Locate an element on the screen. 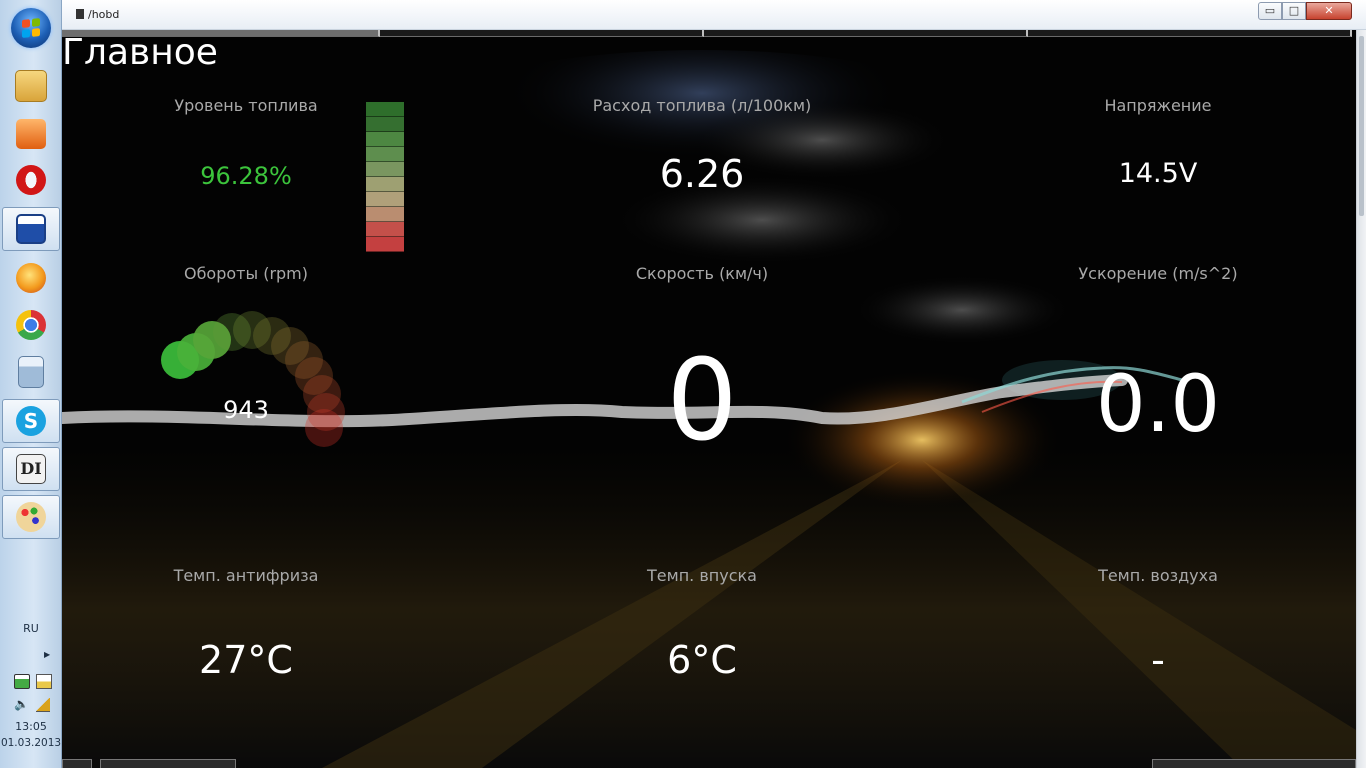  show-hidden-icons-icon: ▶ is located at coordinates (47, 654).